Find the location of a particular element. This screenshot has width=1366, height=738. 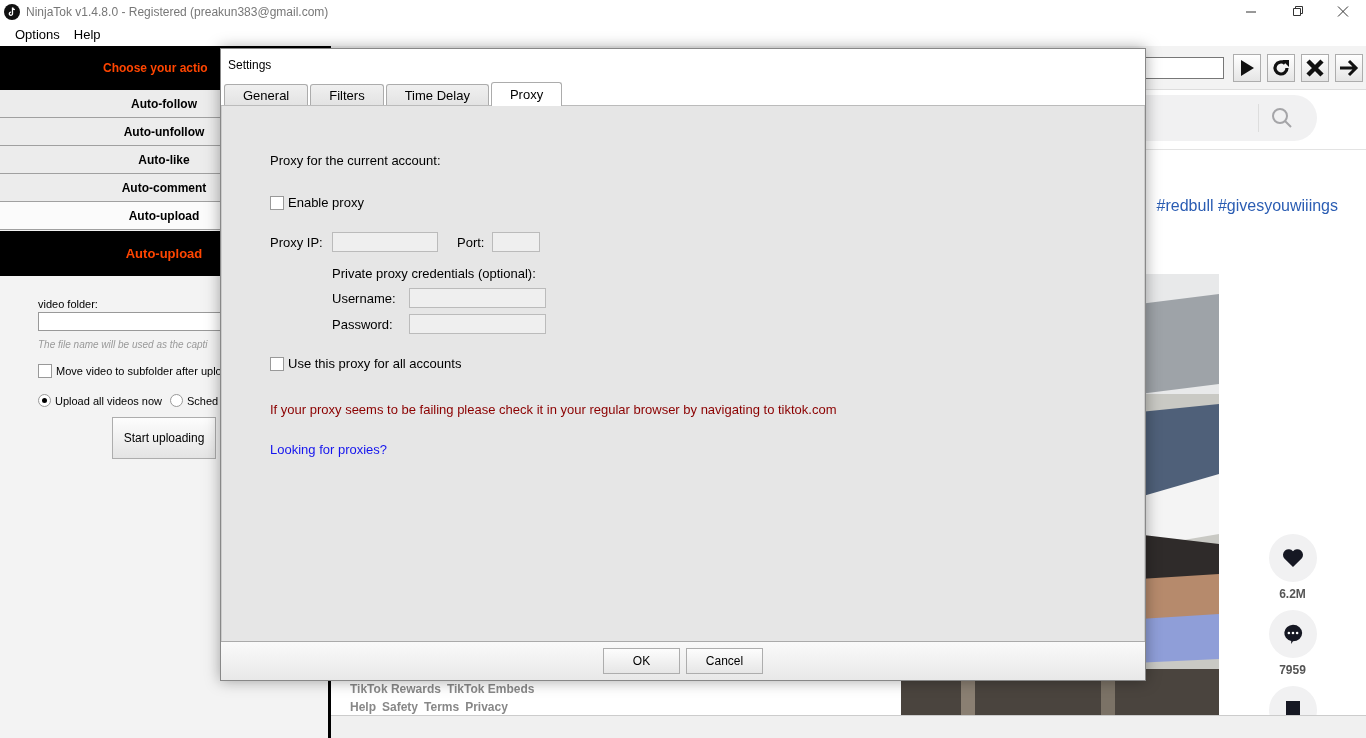

field-label: video folder: is located at coordinates (68, 304).